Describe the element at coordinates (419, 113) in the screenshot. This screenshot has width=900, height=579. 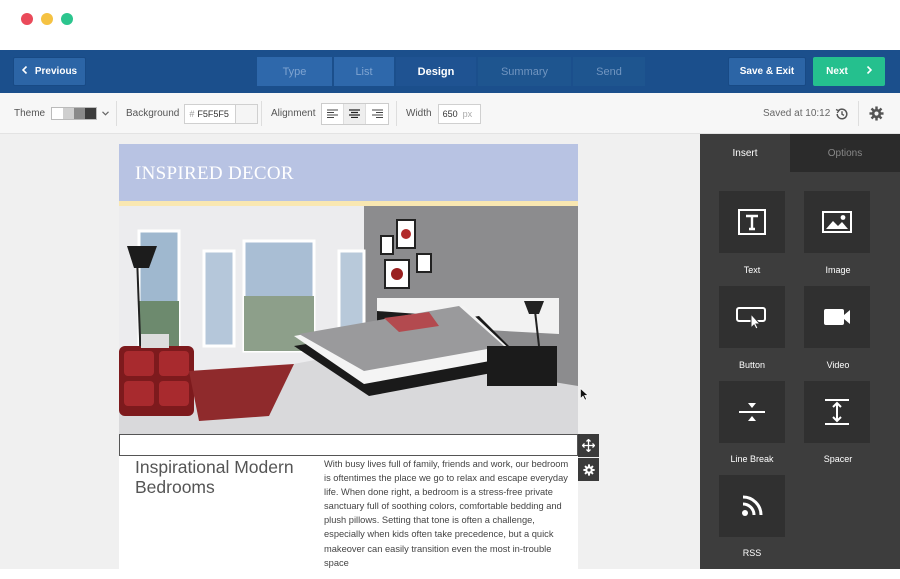
I see `width-label: Width` at that location.